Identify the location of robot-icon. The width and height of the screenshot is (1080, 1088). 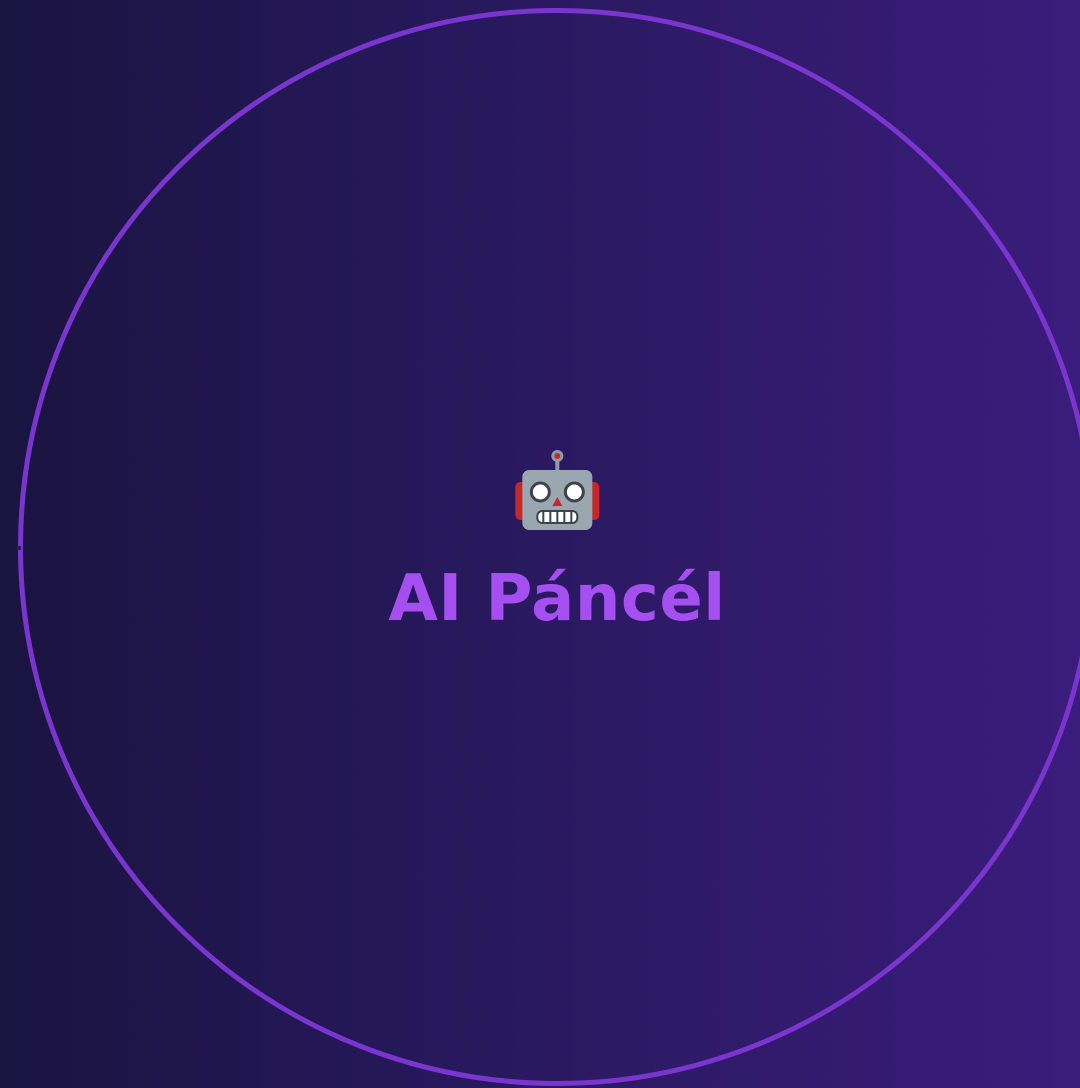
(556, 493).